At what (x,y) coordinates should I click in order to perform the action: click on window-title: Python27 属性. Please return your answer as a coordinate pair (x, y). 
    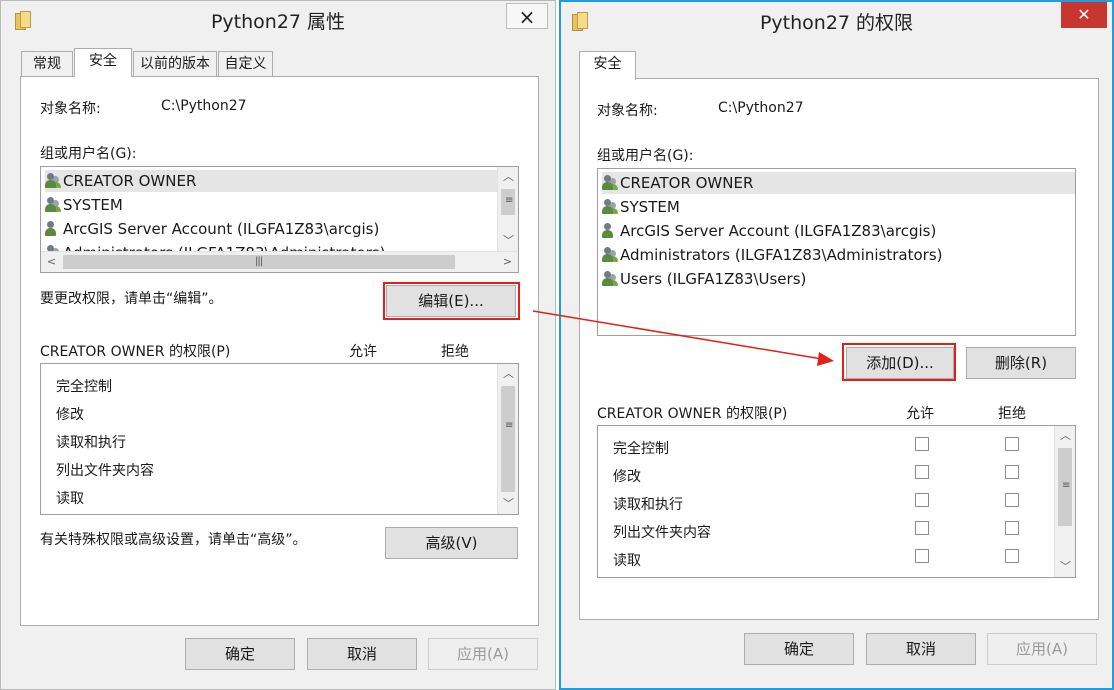
    Looking at the image, I should click on (278, 22).